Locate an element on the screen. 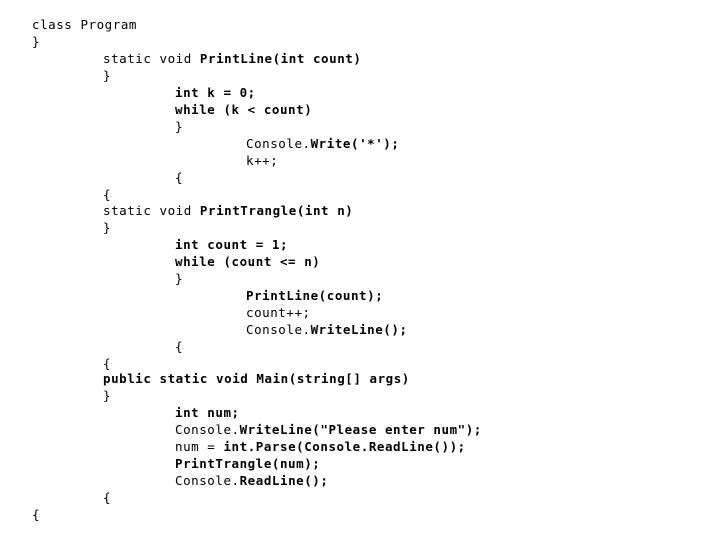 This screenshot has height=540, width=720. code-token-bold: int.Parse(Console.ReadLine()); is located at coordinates (344, 446).